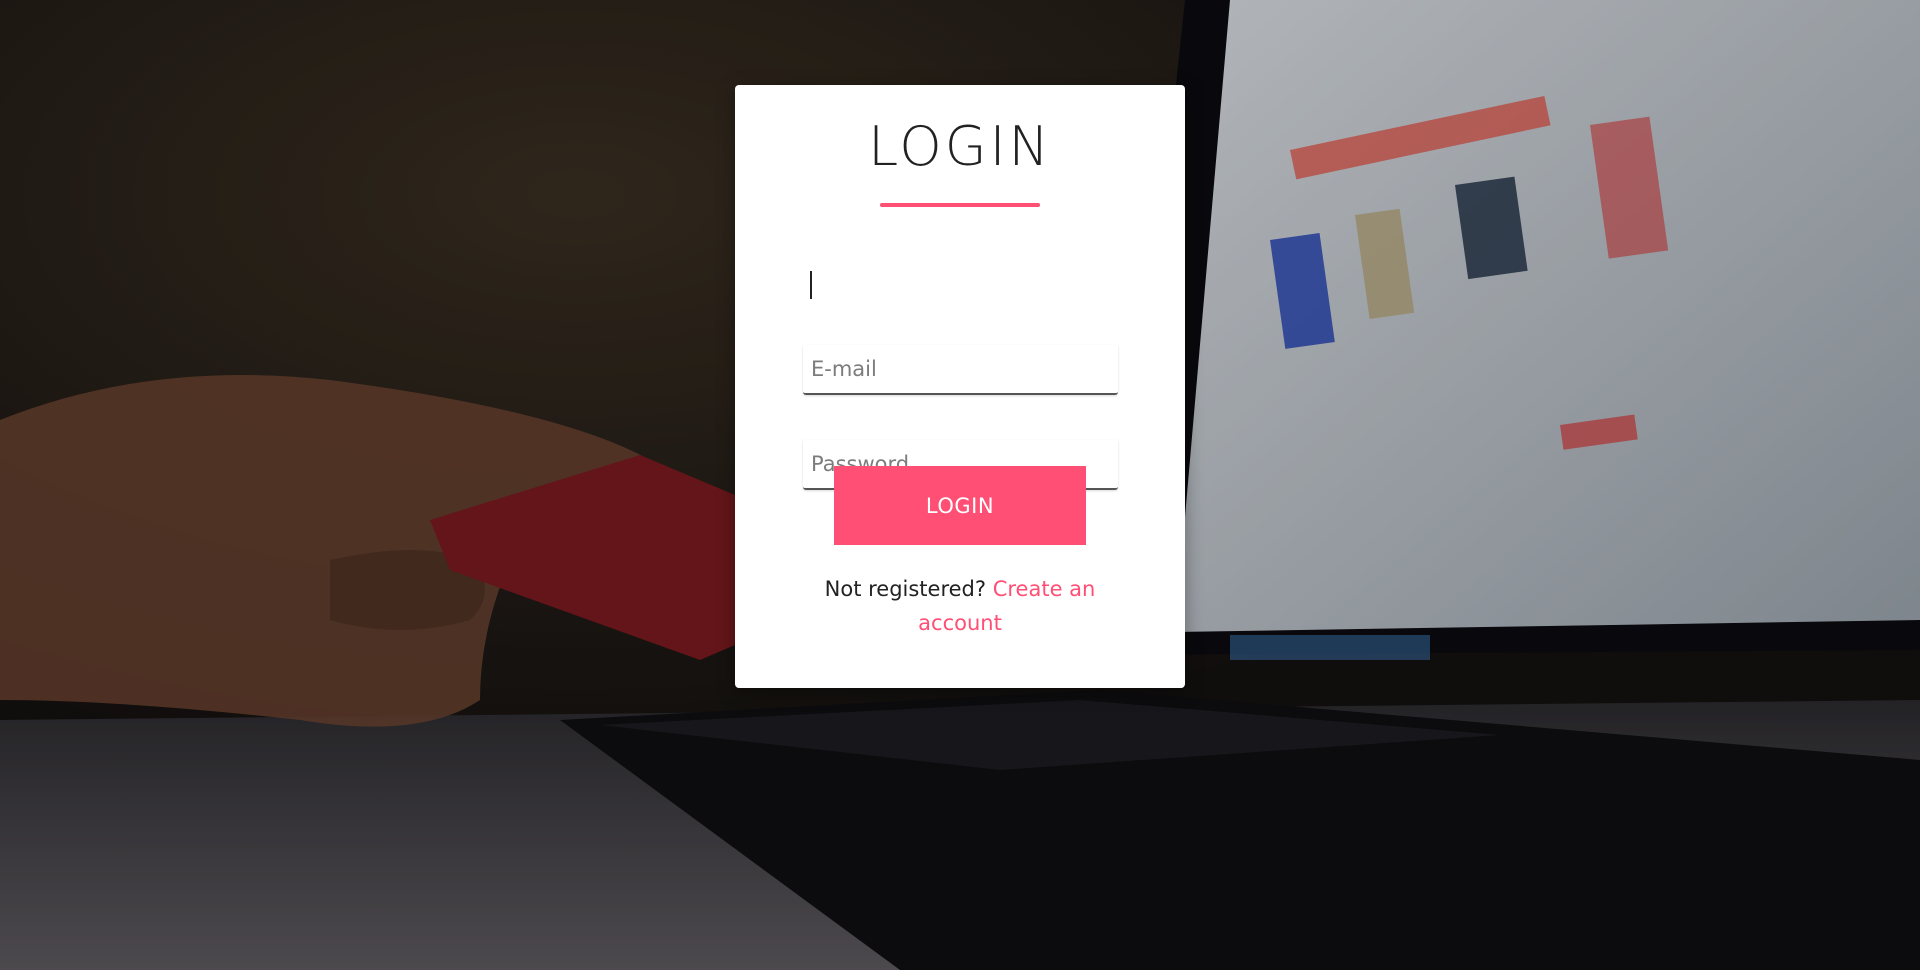 This screenshot has width=1920, height=970. What do you see at coordinates (960, 606) in the screenshot?
I see `register-prompt-container: Not registered? Create an account` at bounding box center [960, 606].